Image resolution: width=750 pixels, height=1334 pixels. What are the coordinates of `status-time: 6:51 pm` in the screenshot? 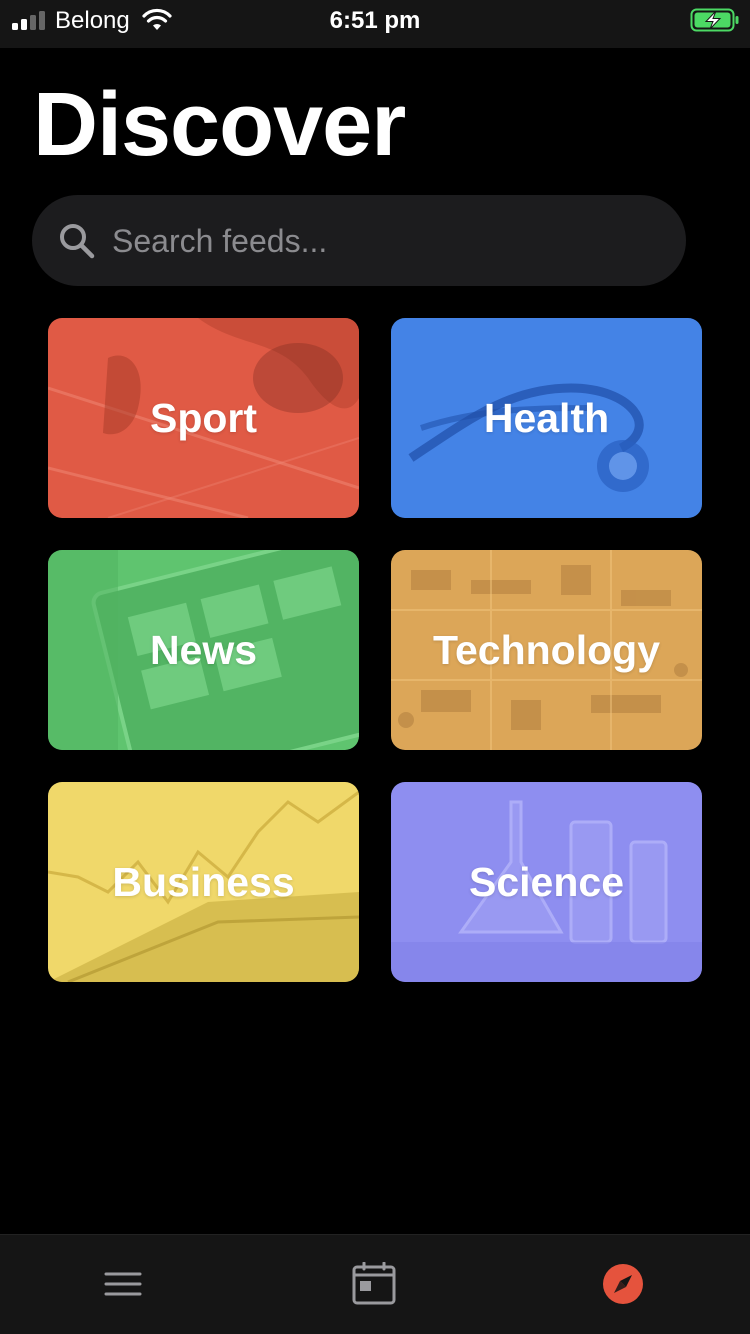 It's located at (375, 20).